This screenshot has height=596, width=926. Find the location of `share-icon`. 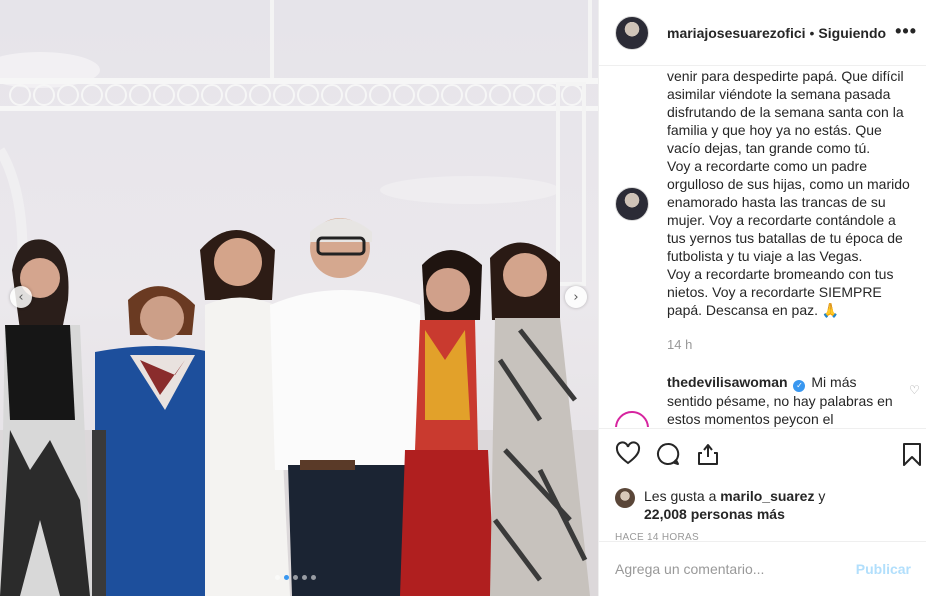

share-icon is located at coordinates (708, 454).